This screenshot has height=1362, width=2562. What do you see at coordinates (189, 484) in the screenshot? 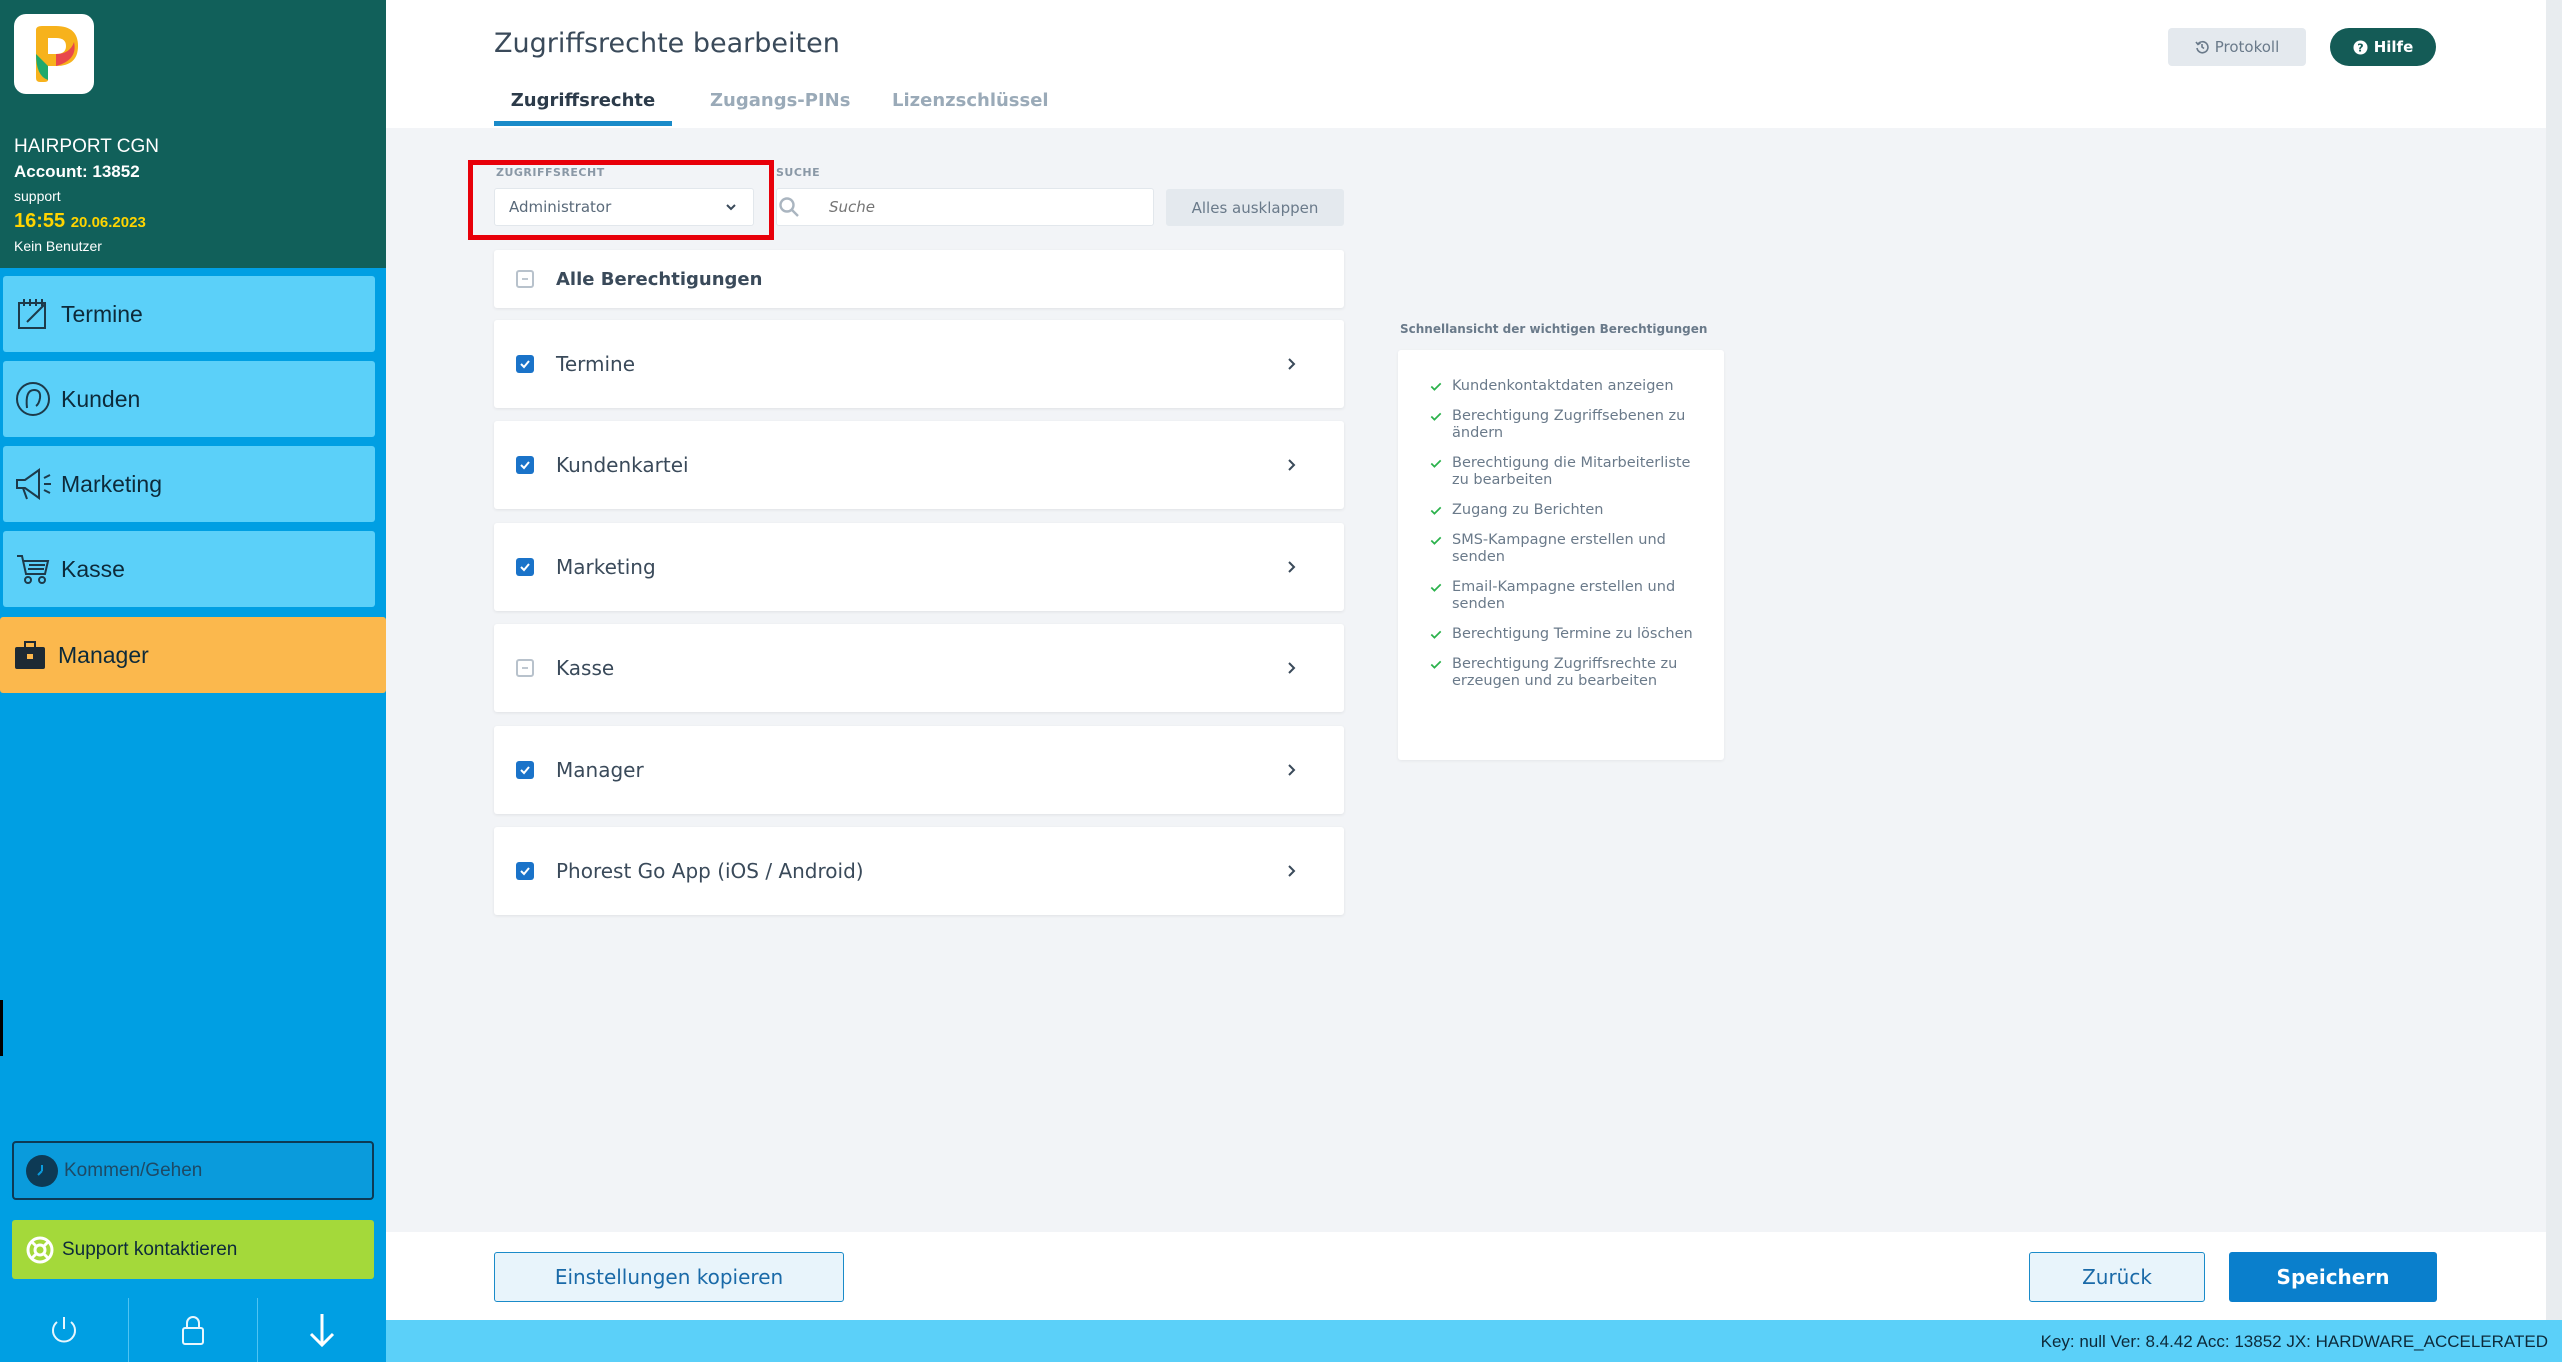
I see `nav-marketing: Marketing` at bounding box center [189, 484].